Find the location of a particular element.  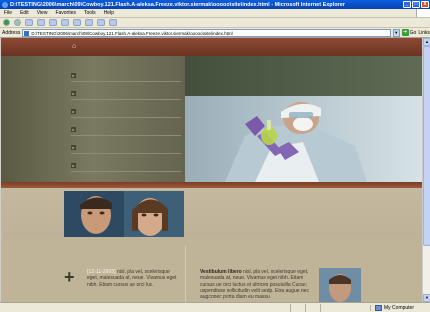

news-date: [12-11-2003] is located at coordinates (101, 272).